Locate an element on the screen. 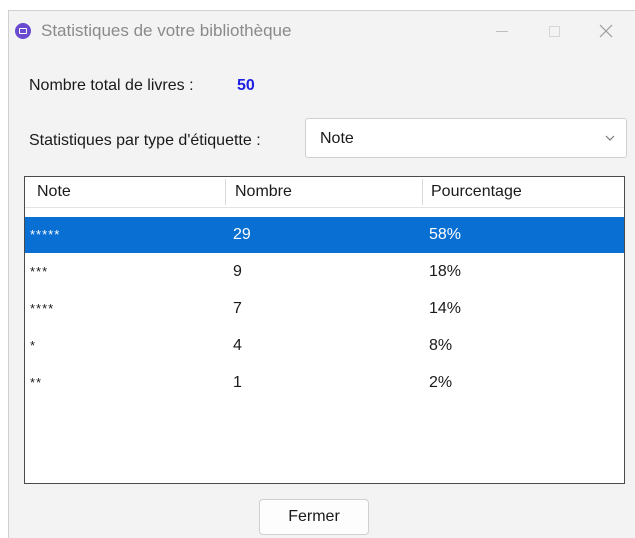 This screenshot has height=538, width=635. window-title: Statistiques de votre bibliothèque is located at coordinates (166, 30).